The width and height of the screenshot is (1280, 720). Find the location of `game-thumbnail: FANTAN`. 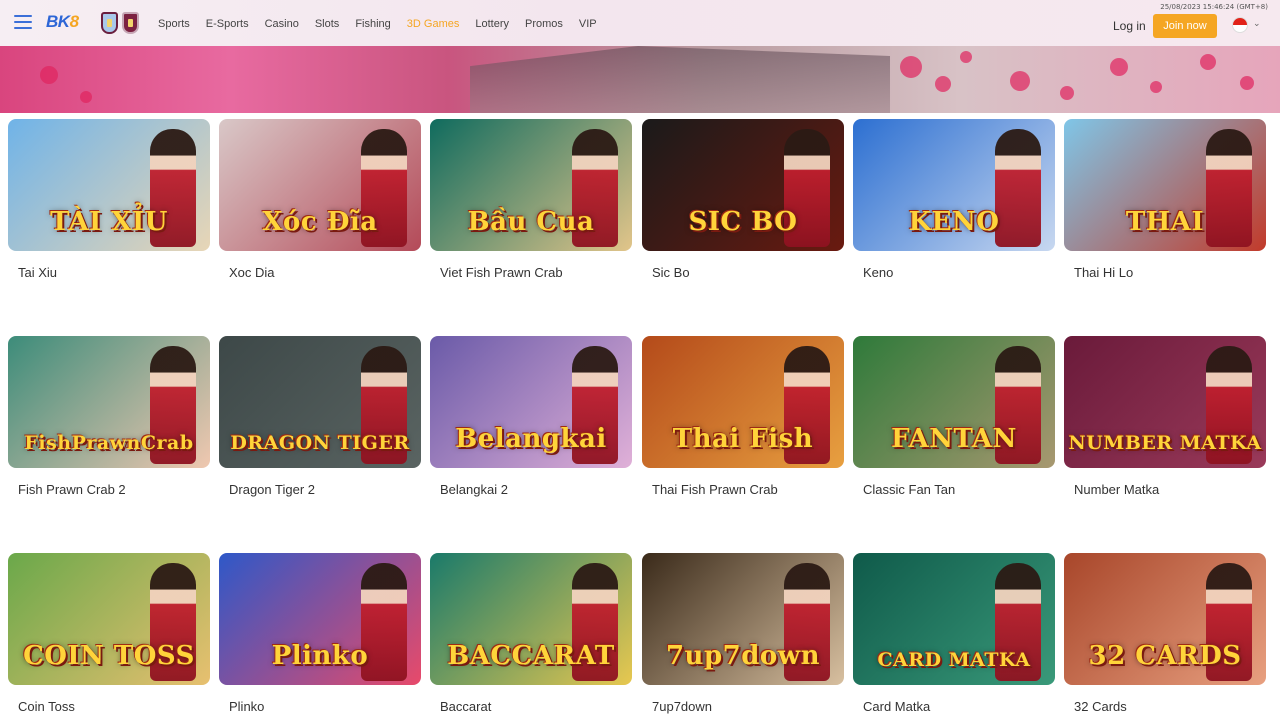

game-thumbnail: FANTAN is located at coordinates (954, 402).